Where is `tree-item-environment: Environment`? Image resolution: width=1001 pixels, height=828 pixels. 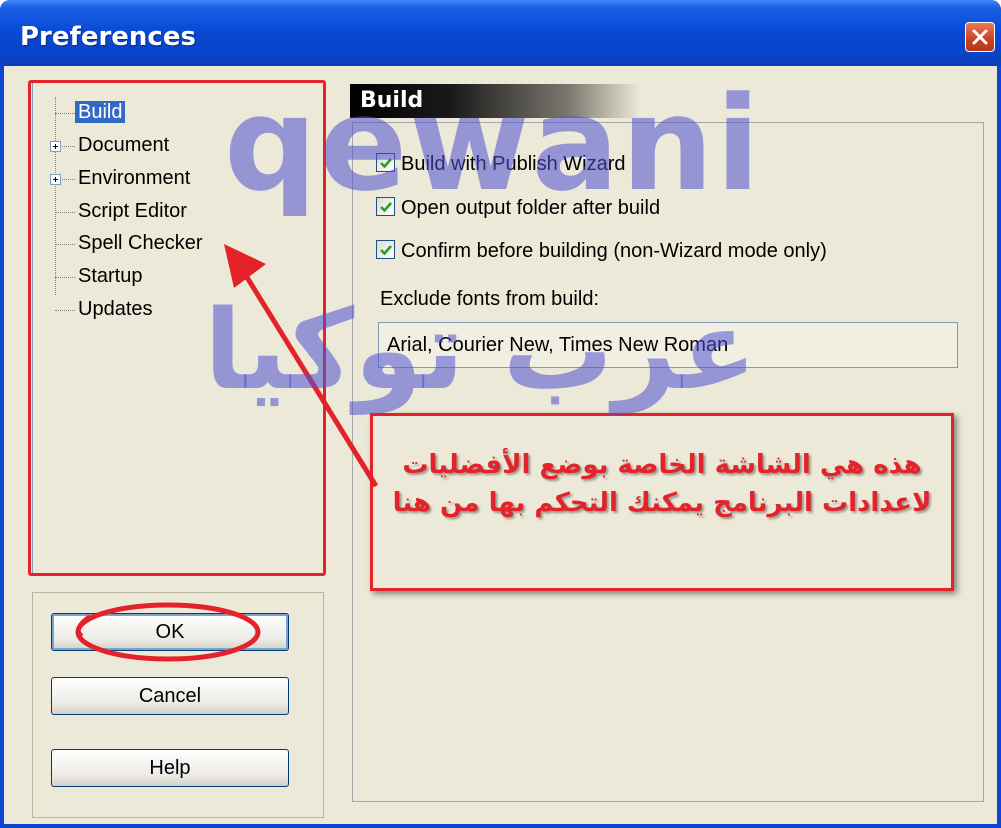
tree-item-environment: Environment is located at coordinates (134, 178).